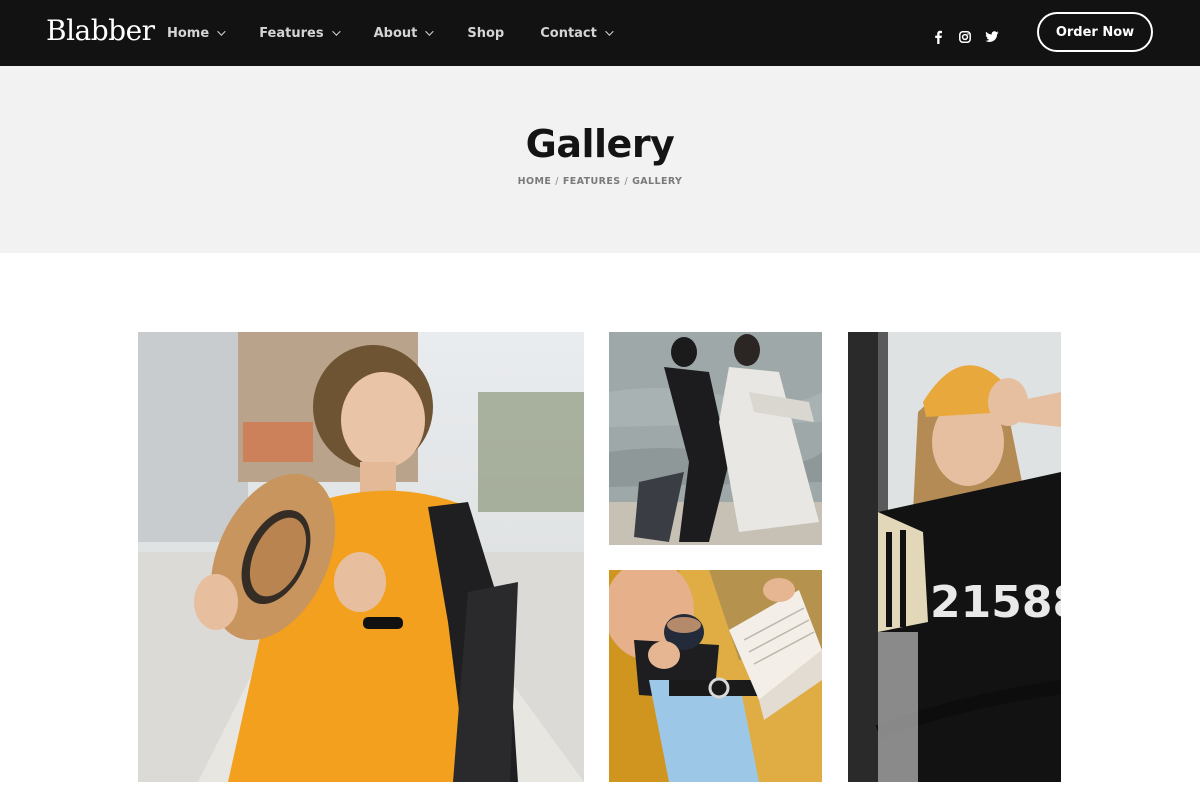  Describe the element at coordinates (992, 37) in the screenshot. I see `twitter-icon` at that location.